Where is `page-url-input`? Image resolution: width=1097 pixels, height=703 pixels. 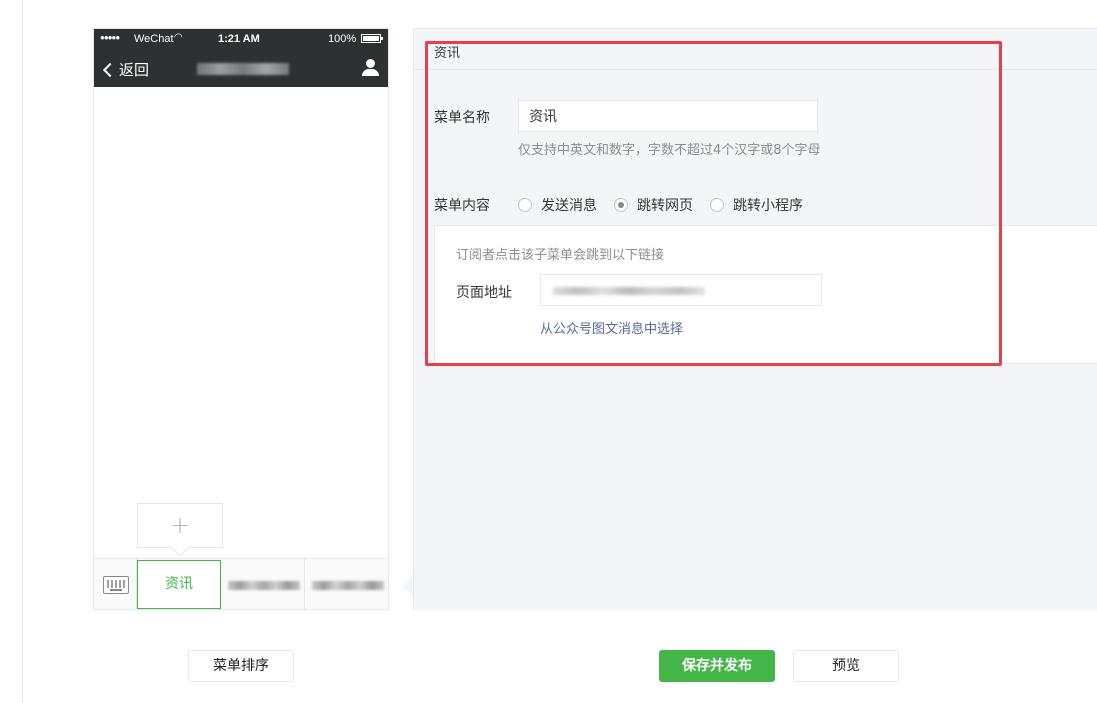
page-url-input is located at coordinates (681, 290).